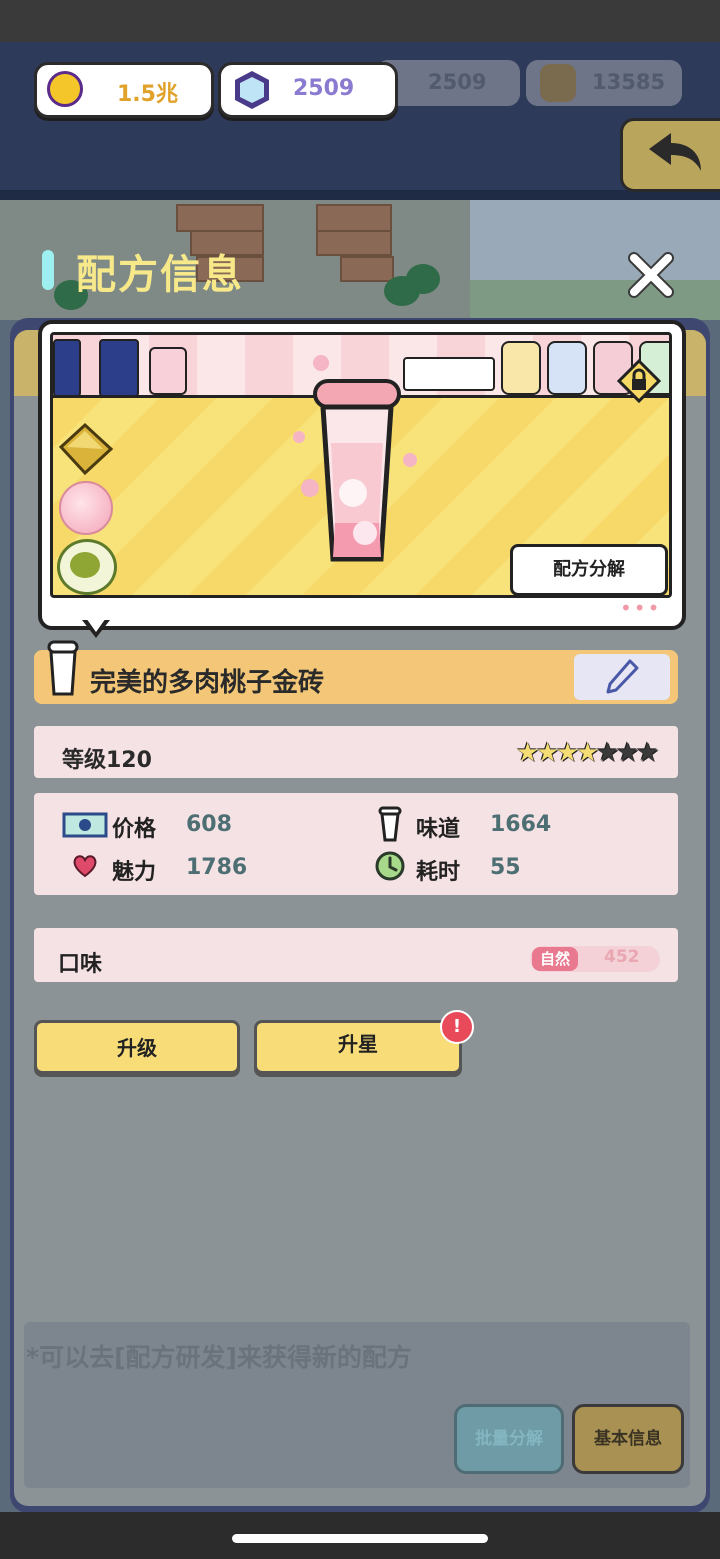 The image size is (720, 1559). What do you see at coordinates (457, 1027) in the screenshot?
I see `alert-badge-icon: !` at bounding box center [457, 1027].